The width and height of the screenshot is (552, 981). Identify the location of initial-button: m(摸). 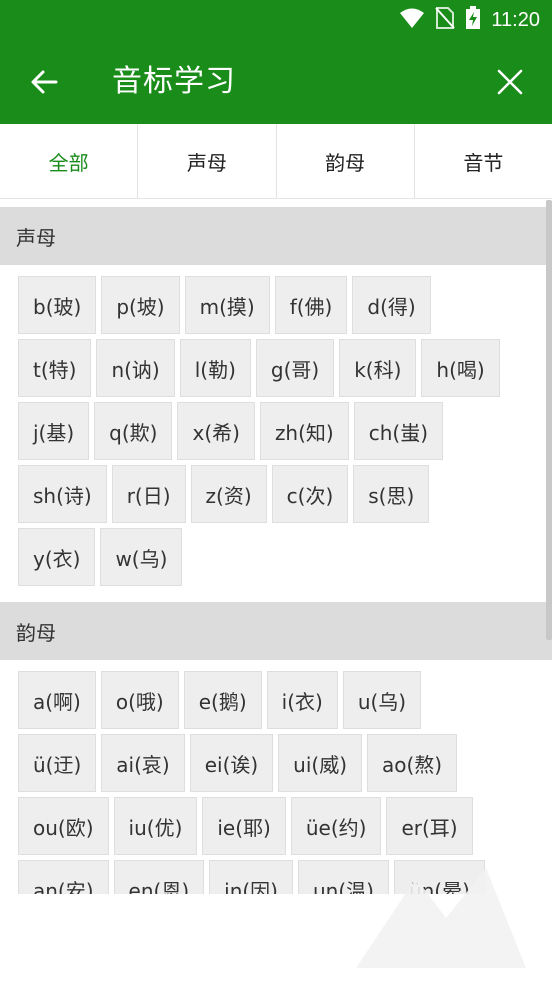
(227, 305).